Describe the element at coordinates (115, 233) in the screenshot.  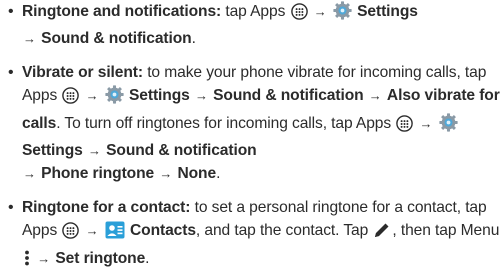
I see `contacts-icon` at that location.